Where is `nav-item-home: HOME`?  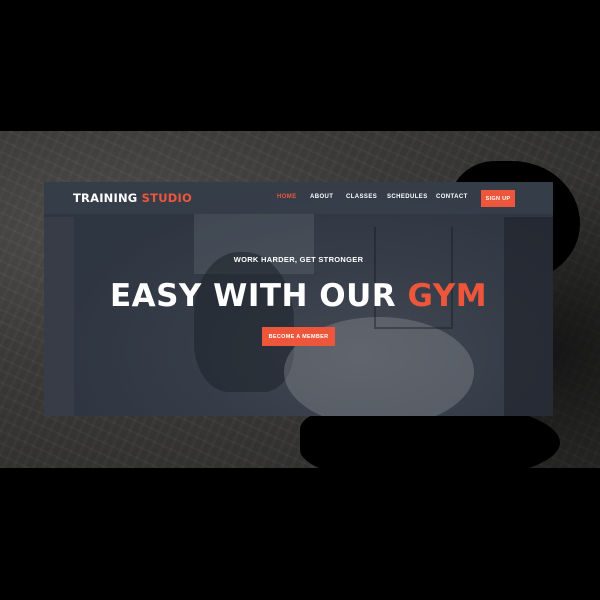
nav-item-home: HOME is located at coordinates (287, 197).